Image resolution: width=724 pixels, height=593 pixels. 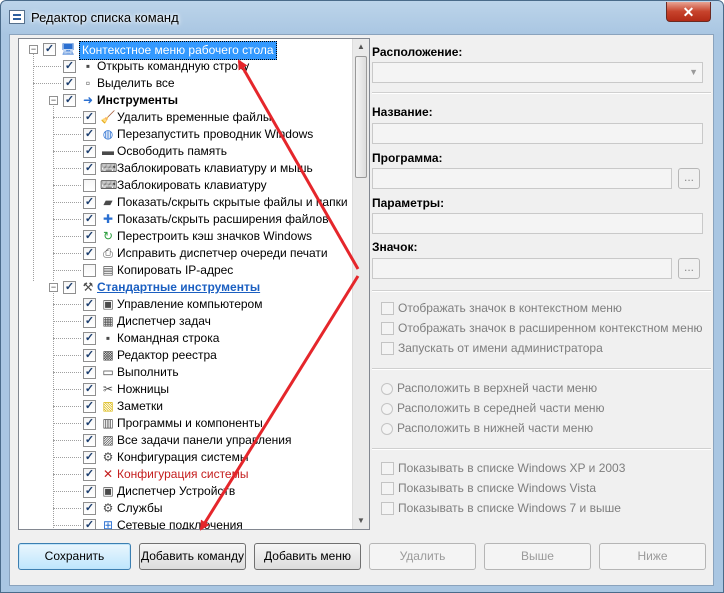 I want to click on add-menu-button: Добавить меню, so click(x=307, y=556).